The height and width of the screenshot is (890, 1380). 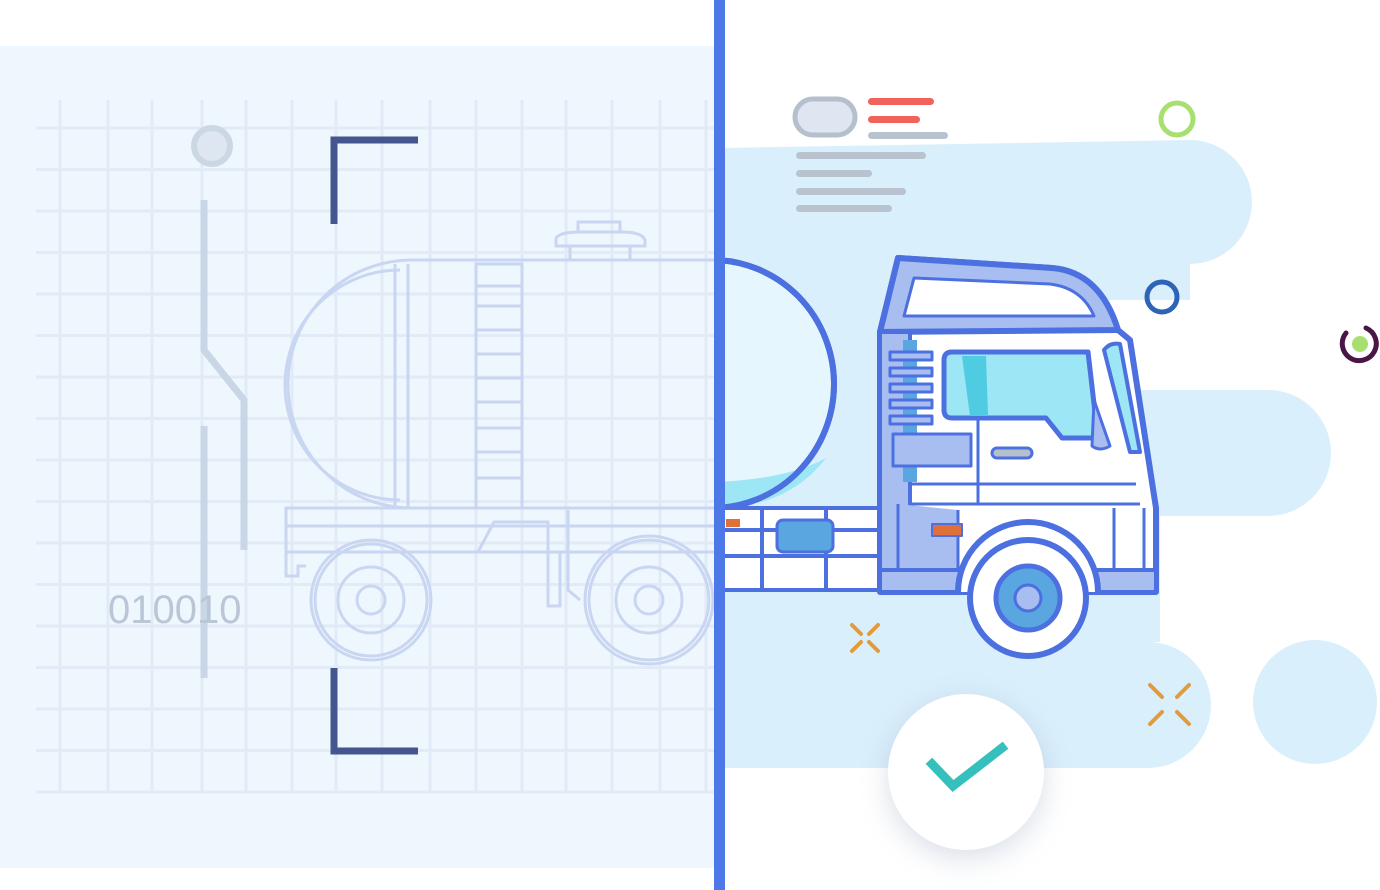 What do you see at coordinates (825, 117) in the screenshot?
I see `toggle-pill` at bounding box center [825, 117].